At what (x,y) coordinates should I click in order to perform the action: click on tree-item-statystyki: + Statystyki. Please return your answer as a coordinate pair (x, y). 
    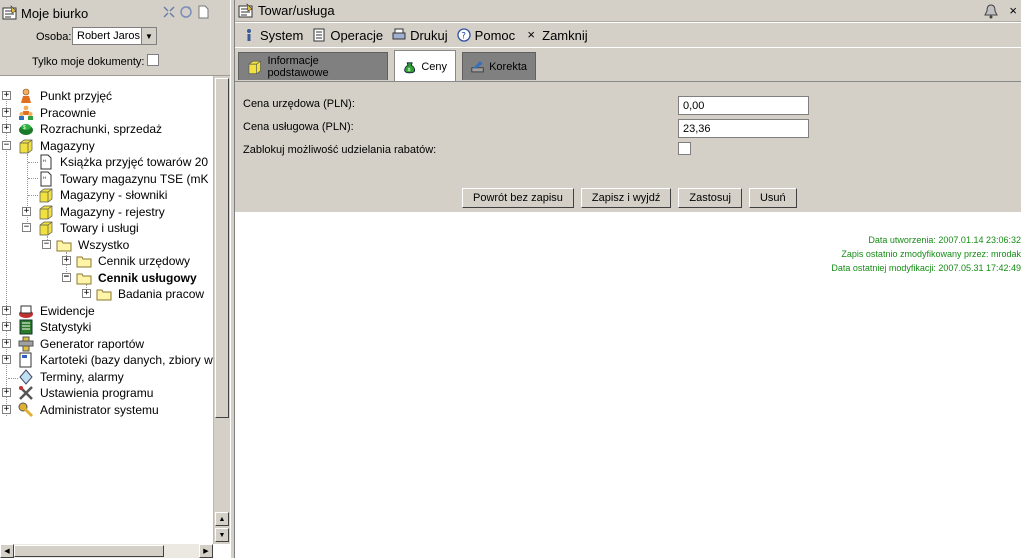
    Looking at the image, I should click on (45, 327).